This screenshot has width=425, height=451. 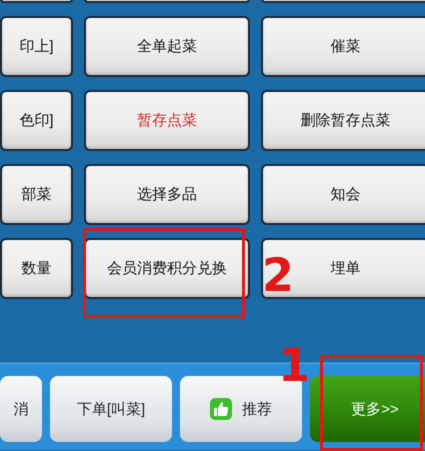 What do you see at coordinates (36, 46) in the screenshot?
I see `menu-button: 印上]` at bounding box center [36, 46].